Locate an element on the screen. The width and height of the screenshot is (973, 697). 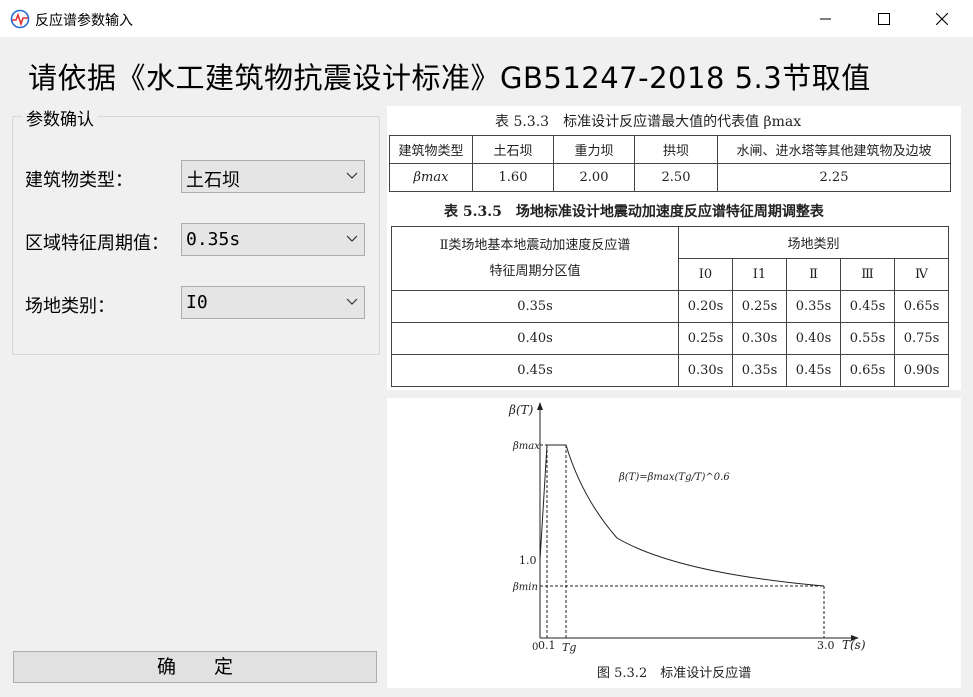
table1-cell: 1.60 is located at coordinates (513, 177).